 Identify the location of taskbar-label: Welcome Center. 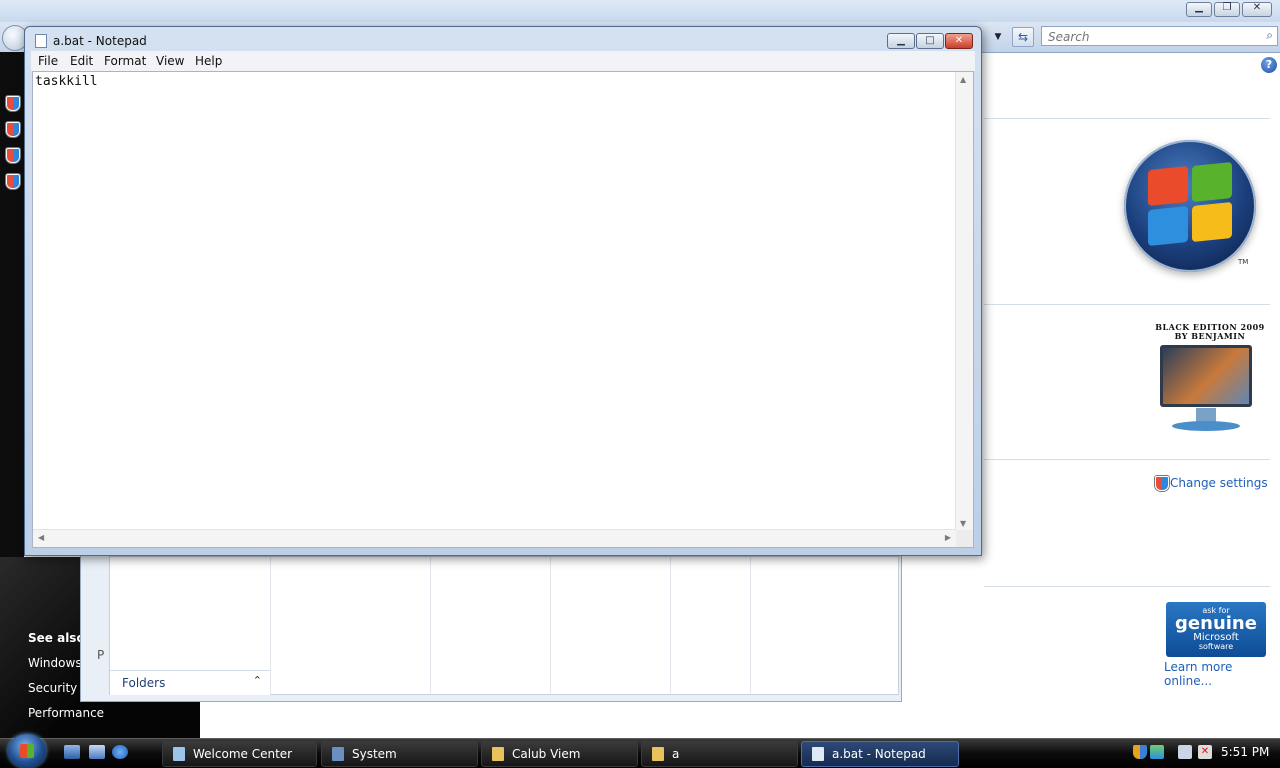
(243, 754).